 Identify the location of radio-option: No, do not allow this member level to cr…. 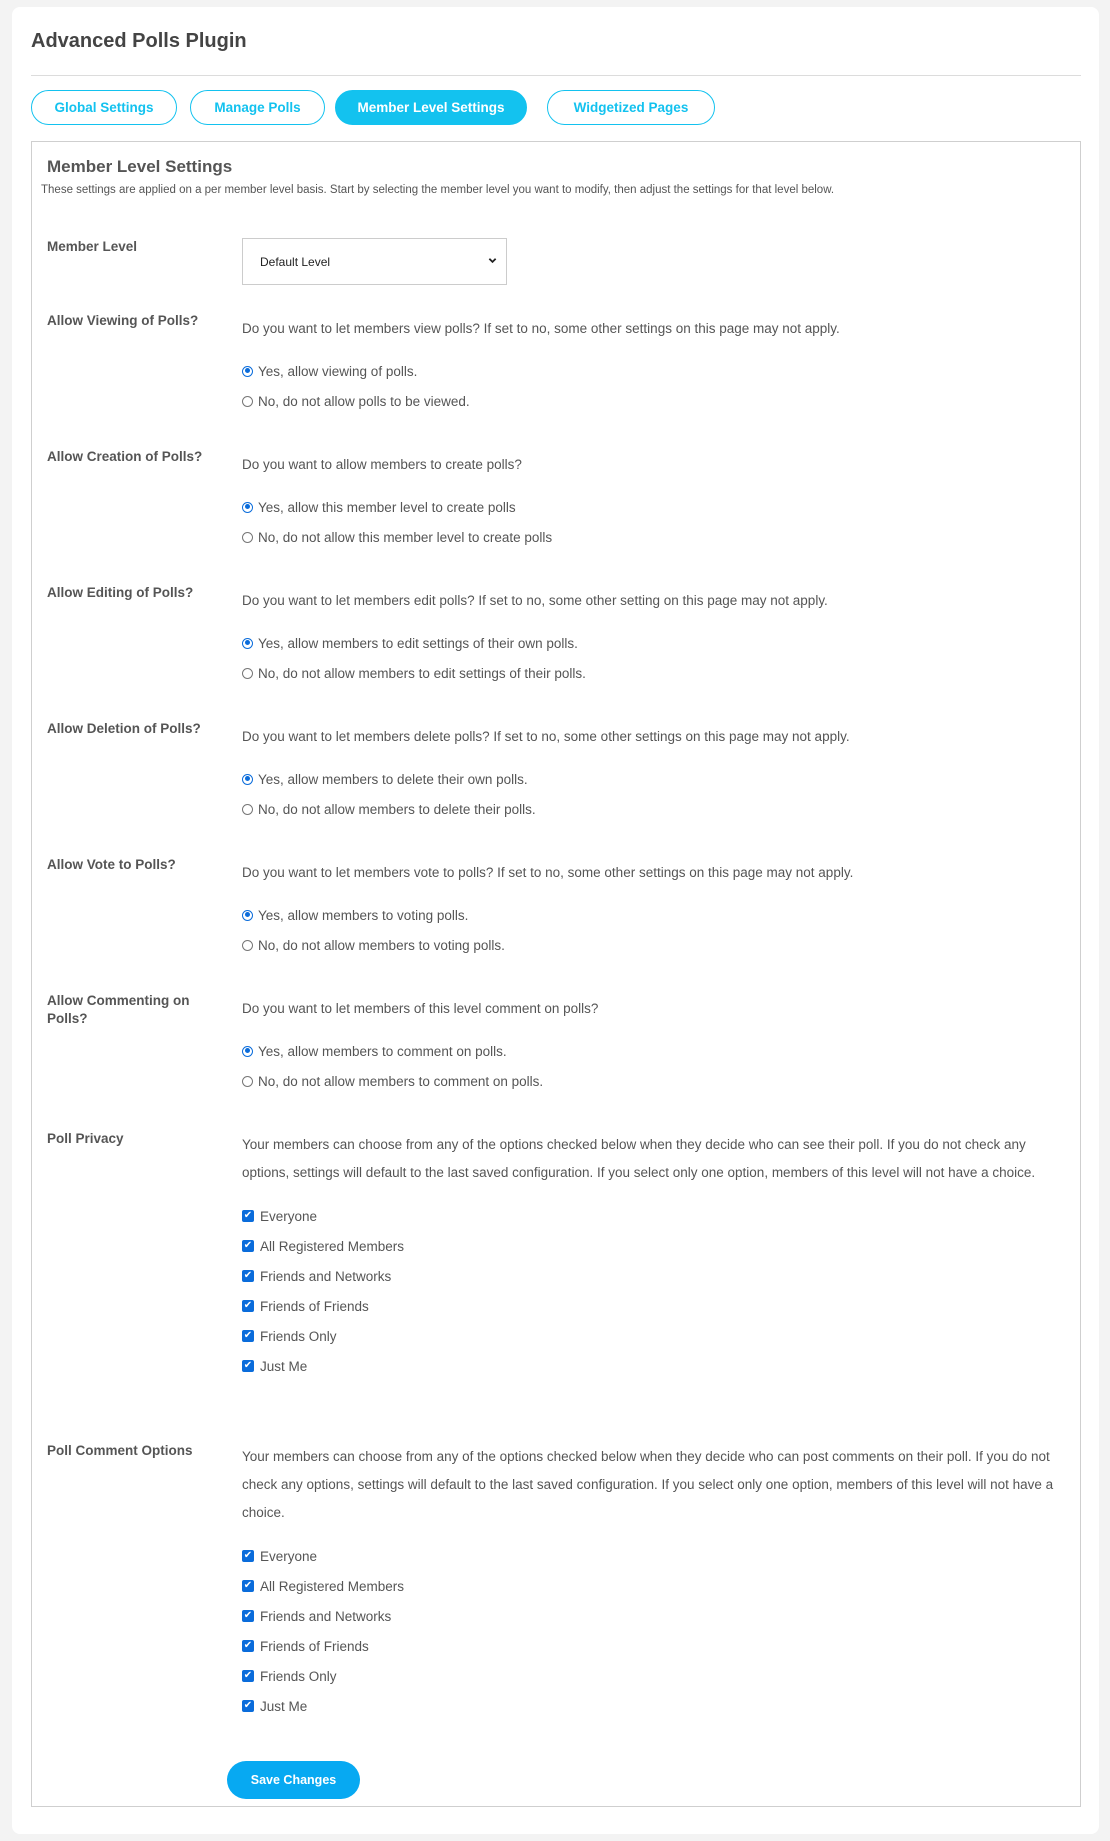
(649, 537).